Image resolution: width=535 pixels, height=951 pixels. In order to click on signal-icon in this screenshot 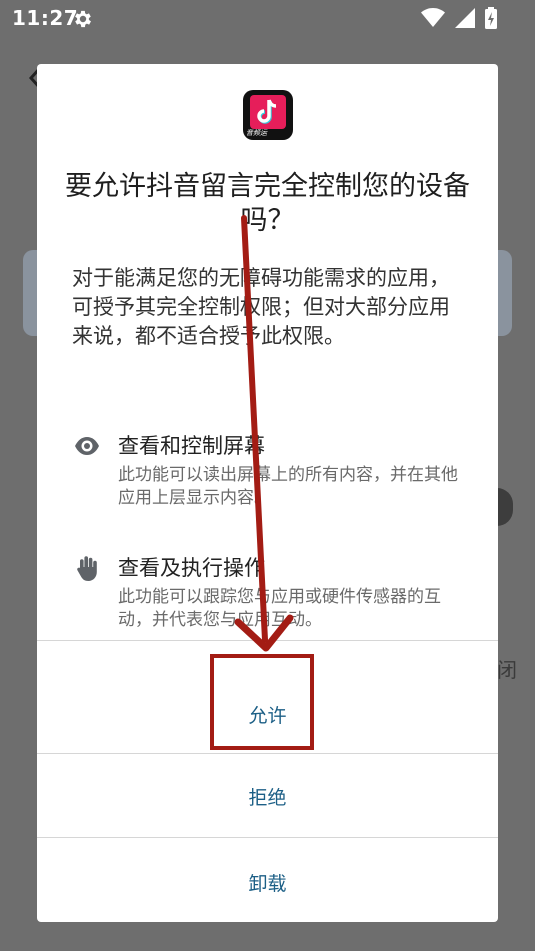, I will do `click(465, 18)`.